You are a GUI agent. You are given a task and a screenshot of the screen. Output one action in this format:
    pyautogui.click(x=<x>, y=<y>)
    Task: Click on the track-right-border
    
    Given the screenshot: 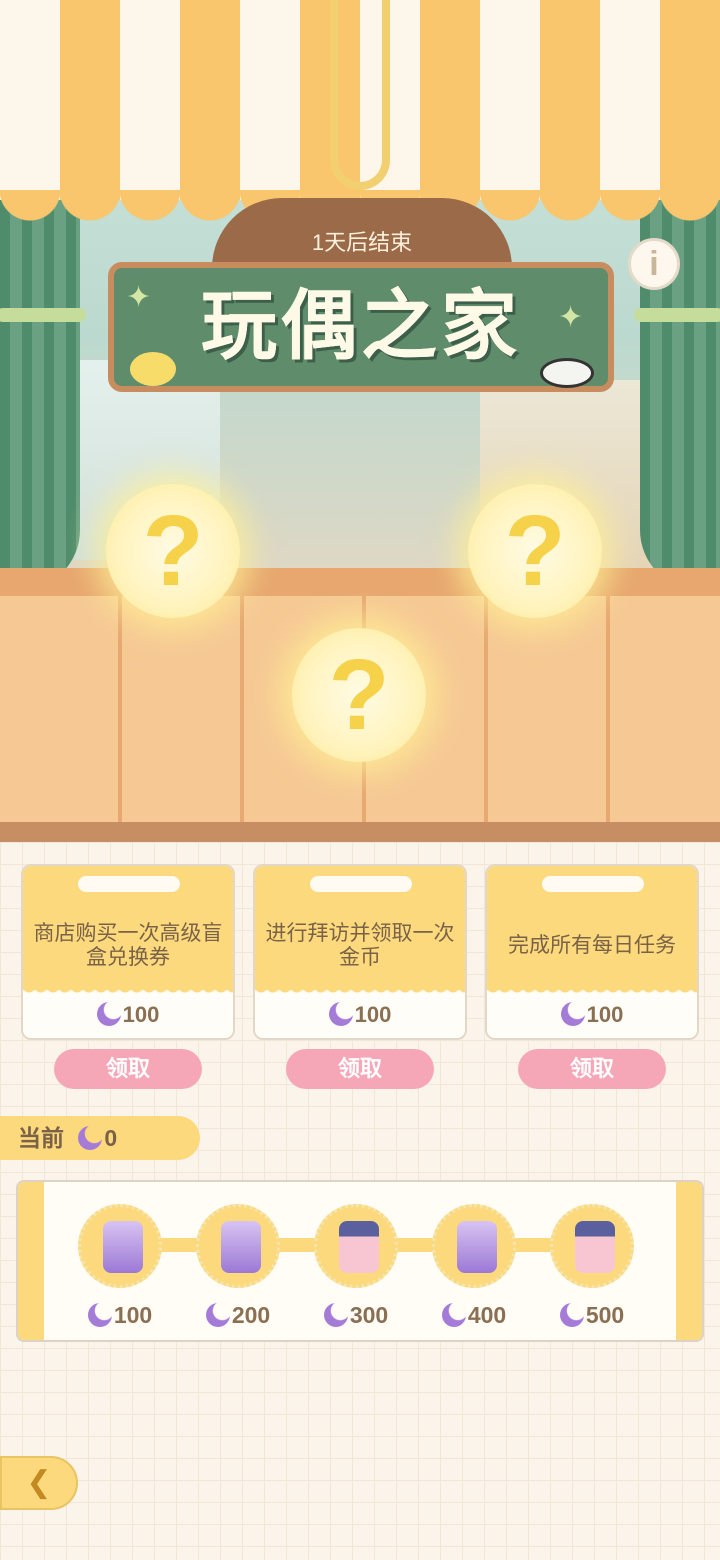 What is the action you would take?
    pyautogui.click(x=689, y=1261)
    